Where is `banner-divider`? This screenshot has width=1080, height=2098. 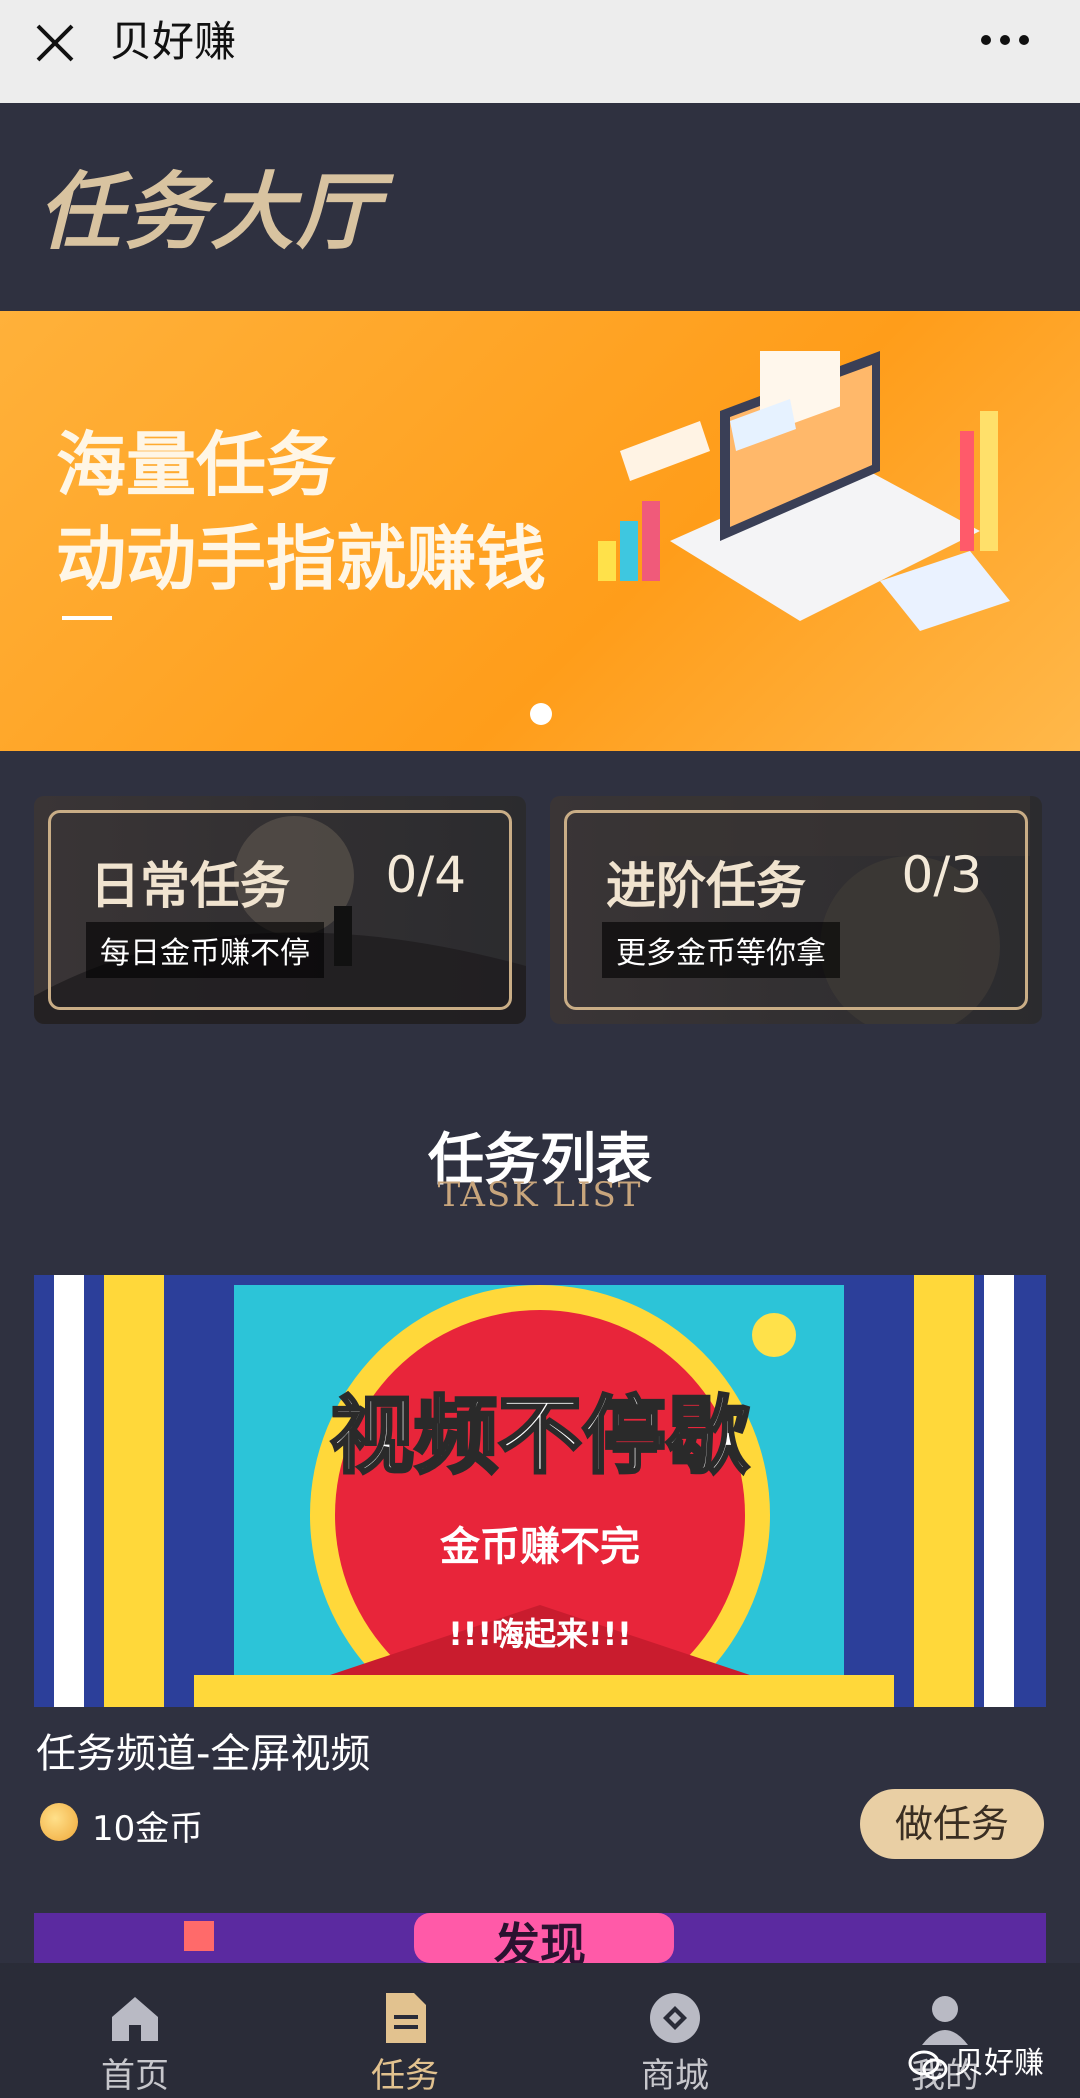
banner-divider is located at coordinates (87, 618).